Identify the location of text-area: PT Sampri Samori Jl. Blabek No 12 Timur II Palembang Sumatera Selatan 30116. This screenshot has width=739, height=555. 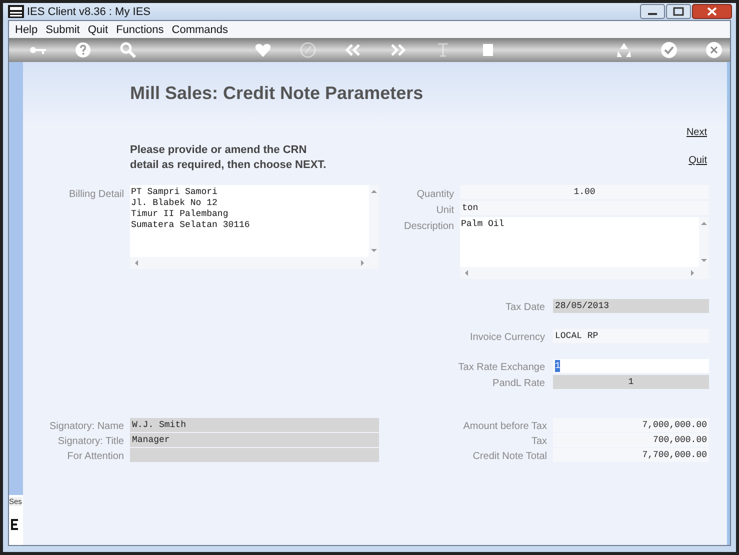
(254, 227).